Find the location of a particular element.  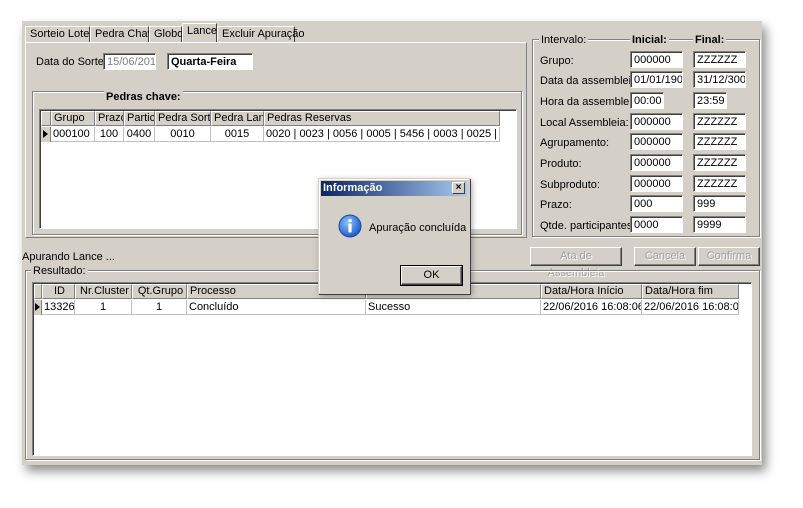

grupo-label: Grupo: is located at coordinates (557, 61).